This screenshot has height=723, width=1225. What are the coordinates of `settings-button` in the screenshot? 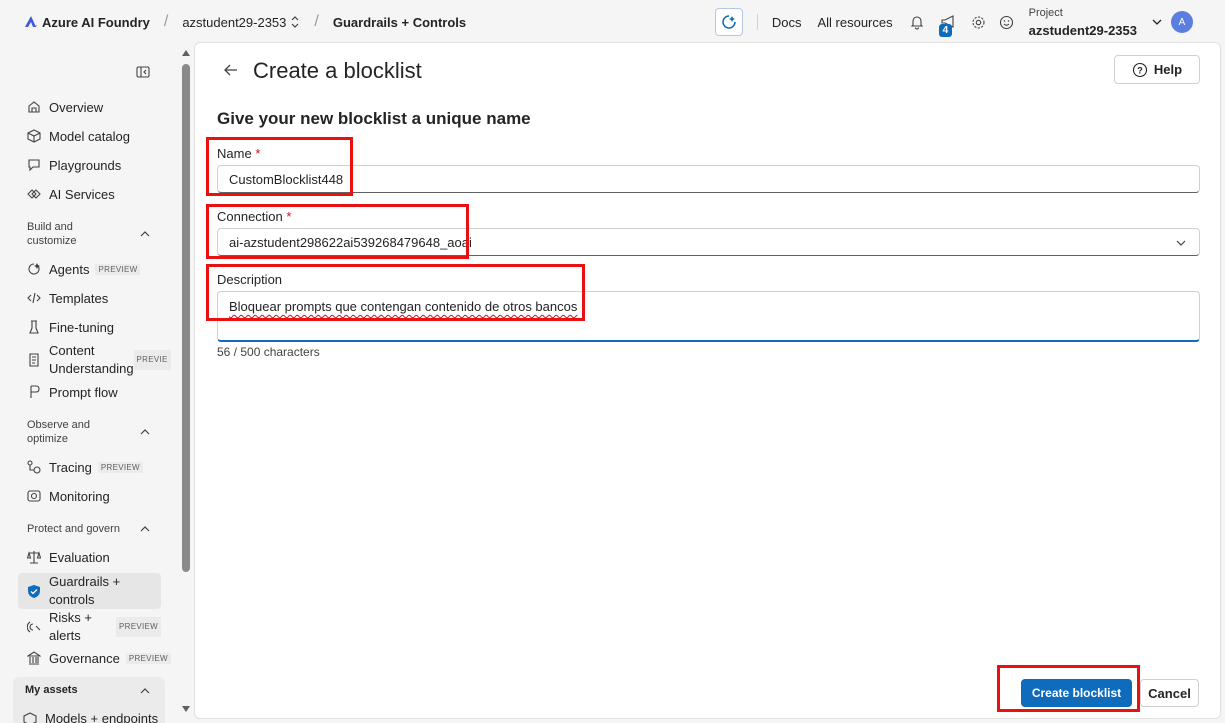 It's located at (979, 22).